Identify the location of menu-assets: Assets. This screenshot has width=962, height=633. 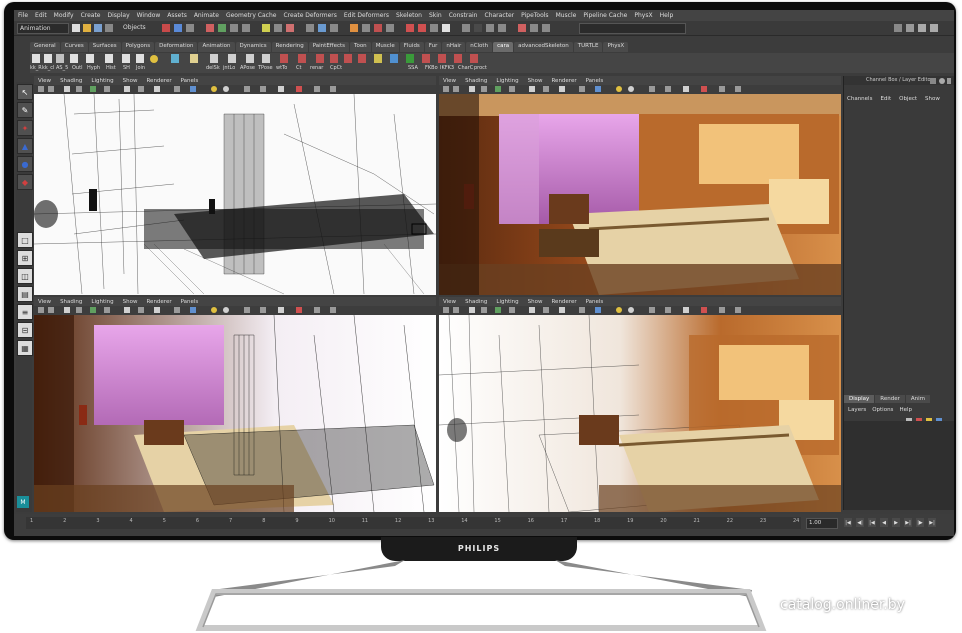
(177, 15).